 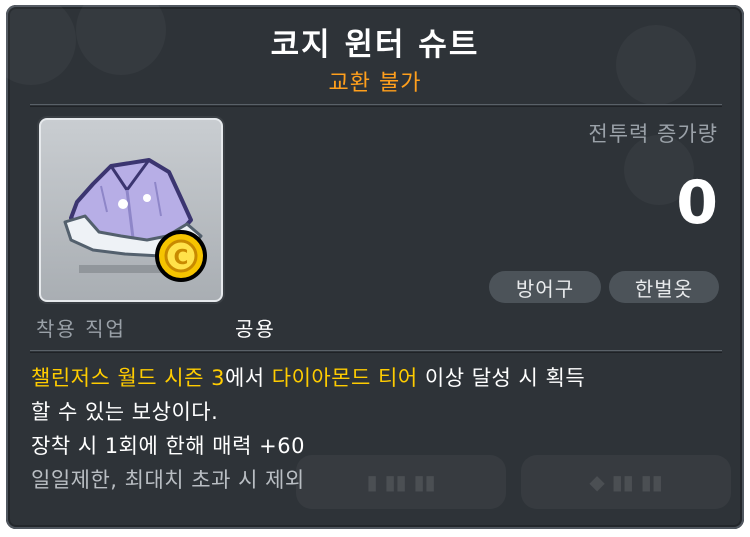 What do you see at coordinates (125, 412) in the screenshot?
I see `description-line-2: 할 수 있는 보상이다.` at bounding box center [125, 412].